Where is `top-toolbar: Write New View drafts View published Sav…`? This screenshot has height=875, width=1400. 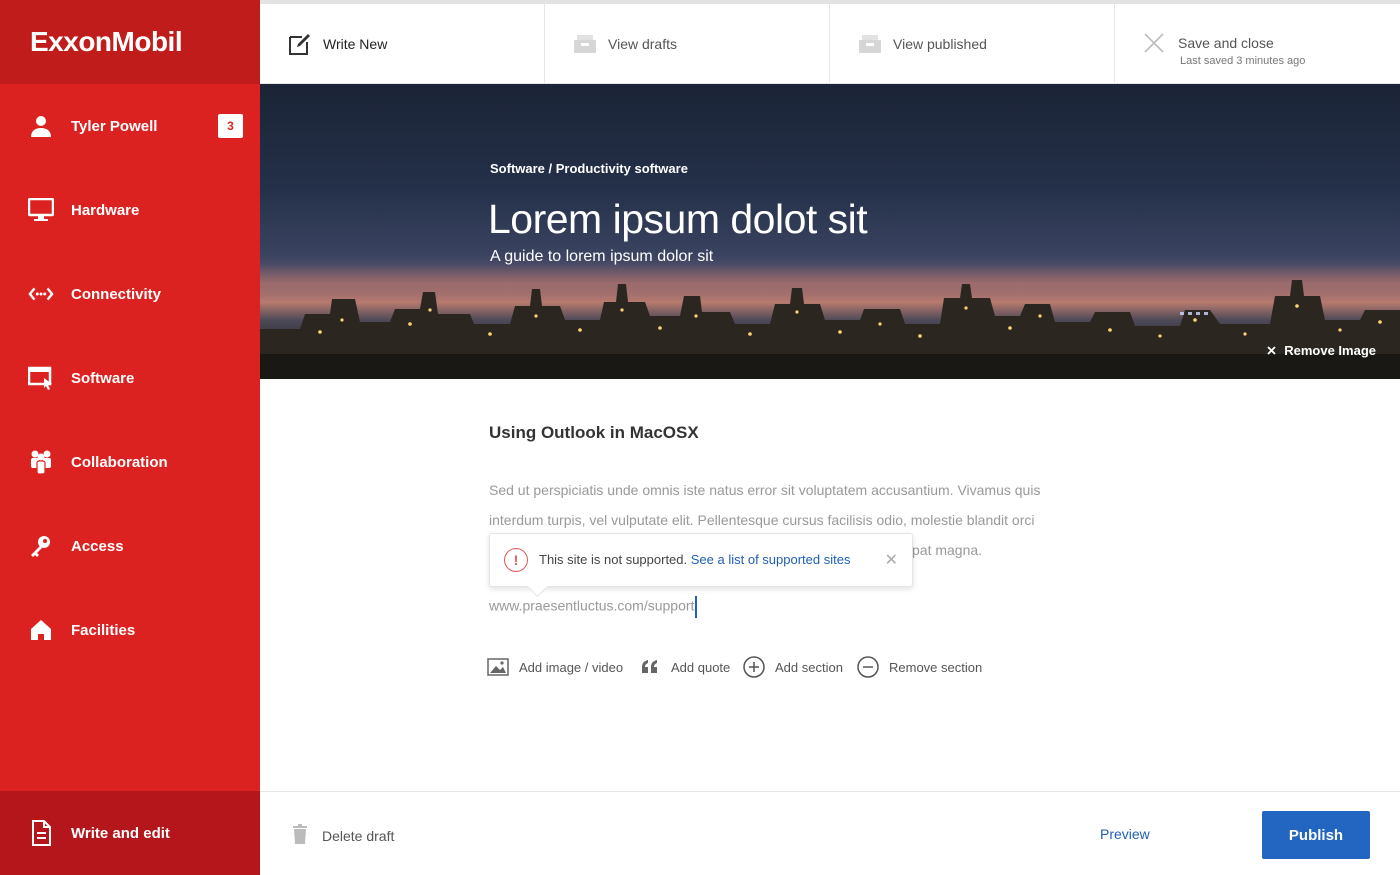 top-toolbar: Write New View drafts View published Sav… is located at coordinates (830, 42).